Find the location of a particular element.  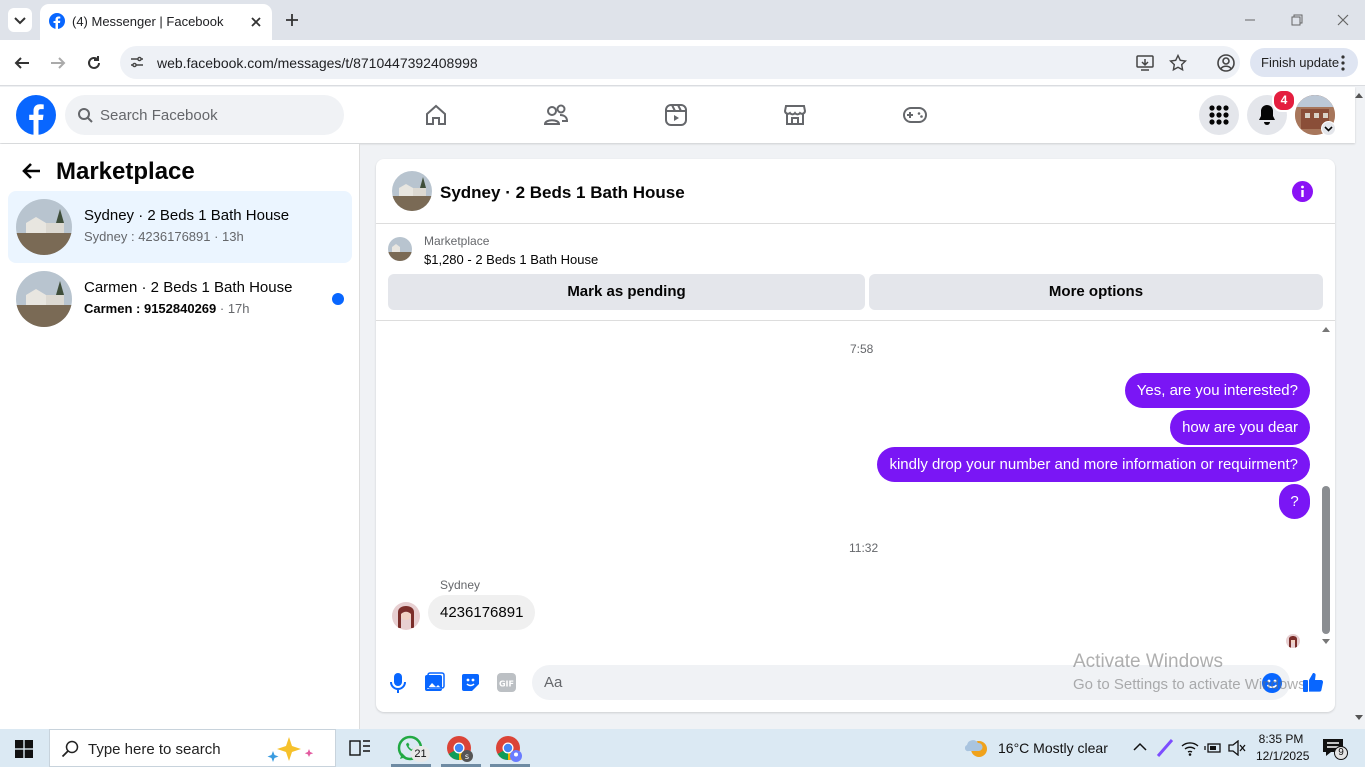

gif-icon: GIF is located at coordinates (506, 682).